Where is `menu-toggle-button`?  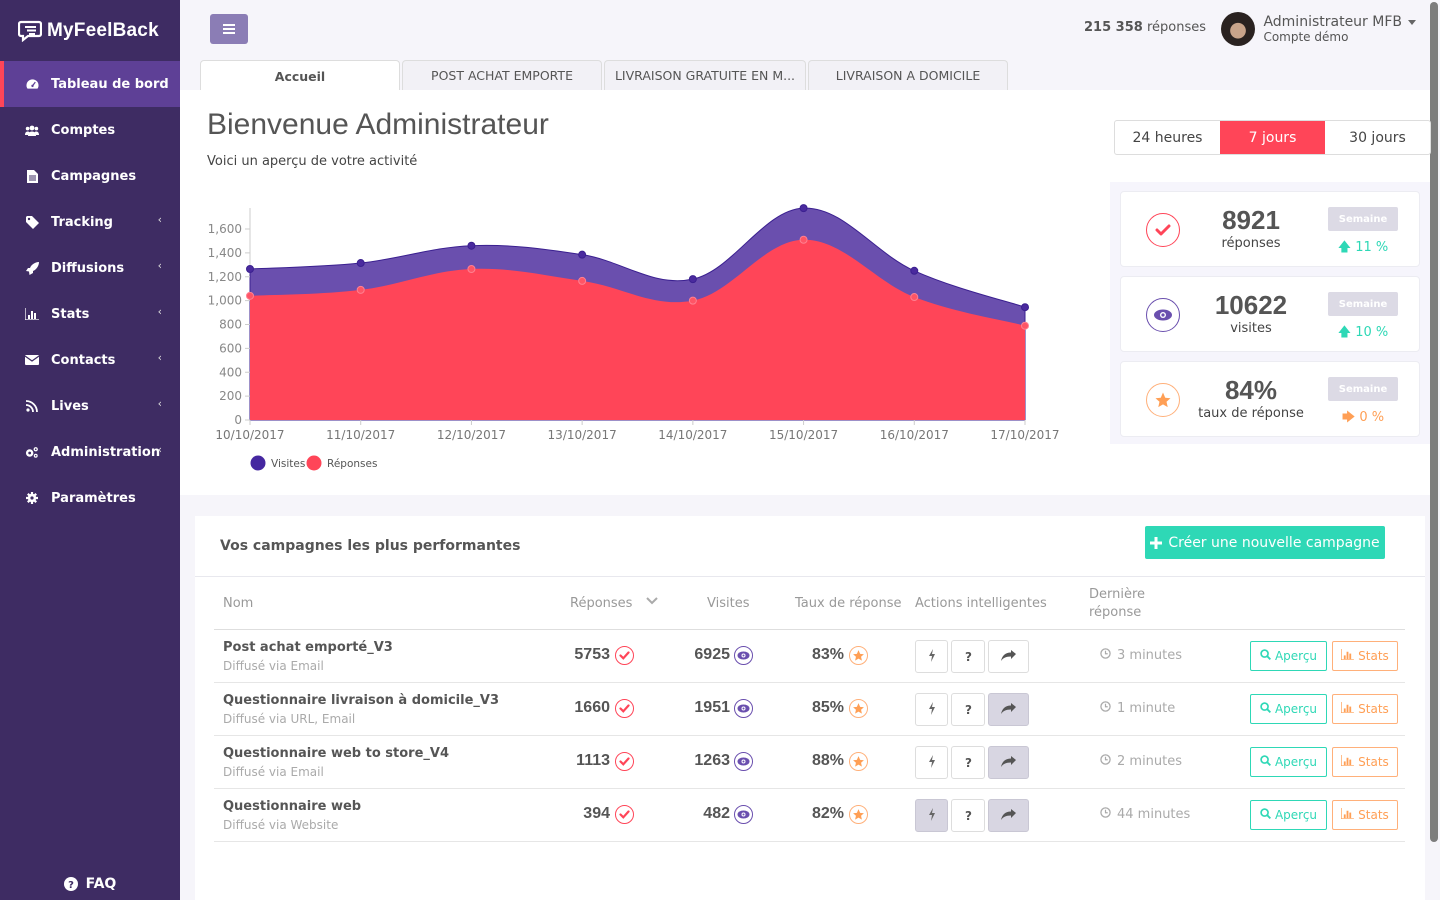
menu-toggle-button is located at coordinates (229, 29).